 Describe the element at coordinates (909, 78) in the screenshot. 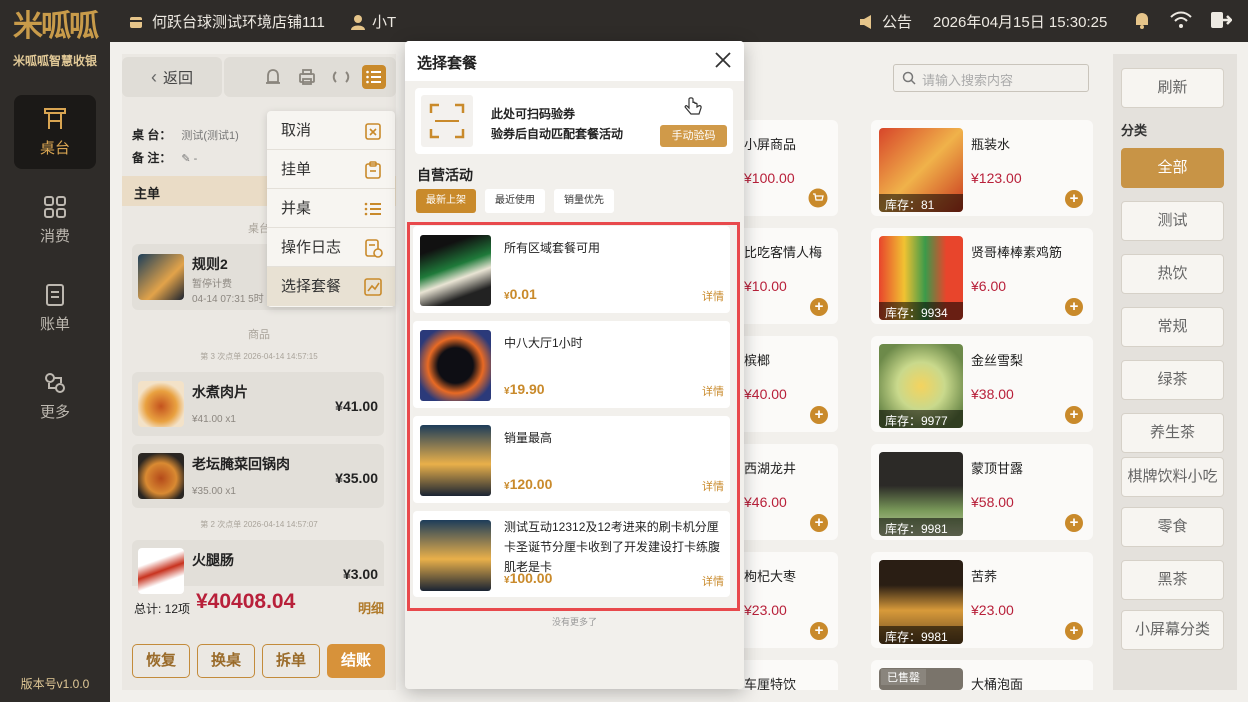

I see `search-icon` at that location.